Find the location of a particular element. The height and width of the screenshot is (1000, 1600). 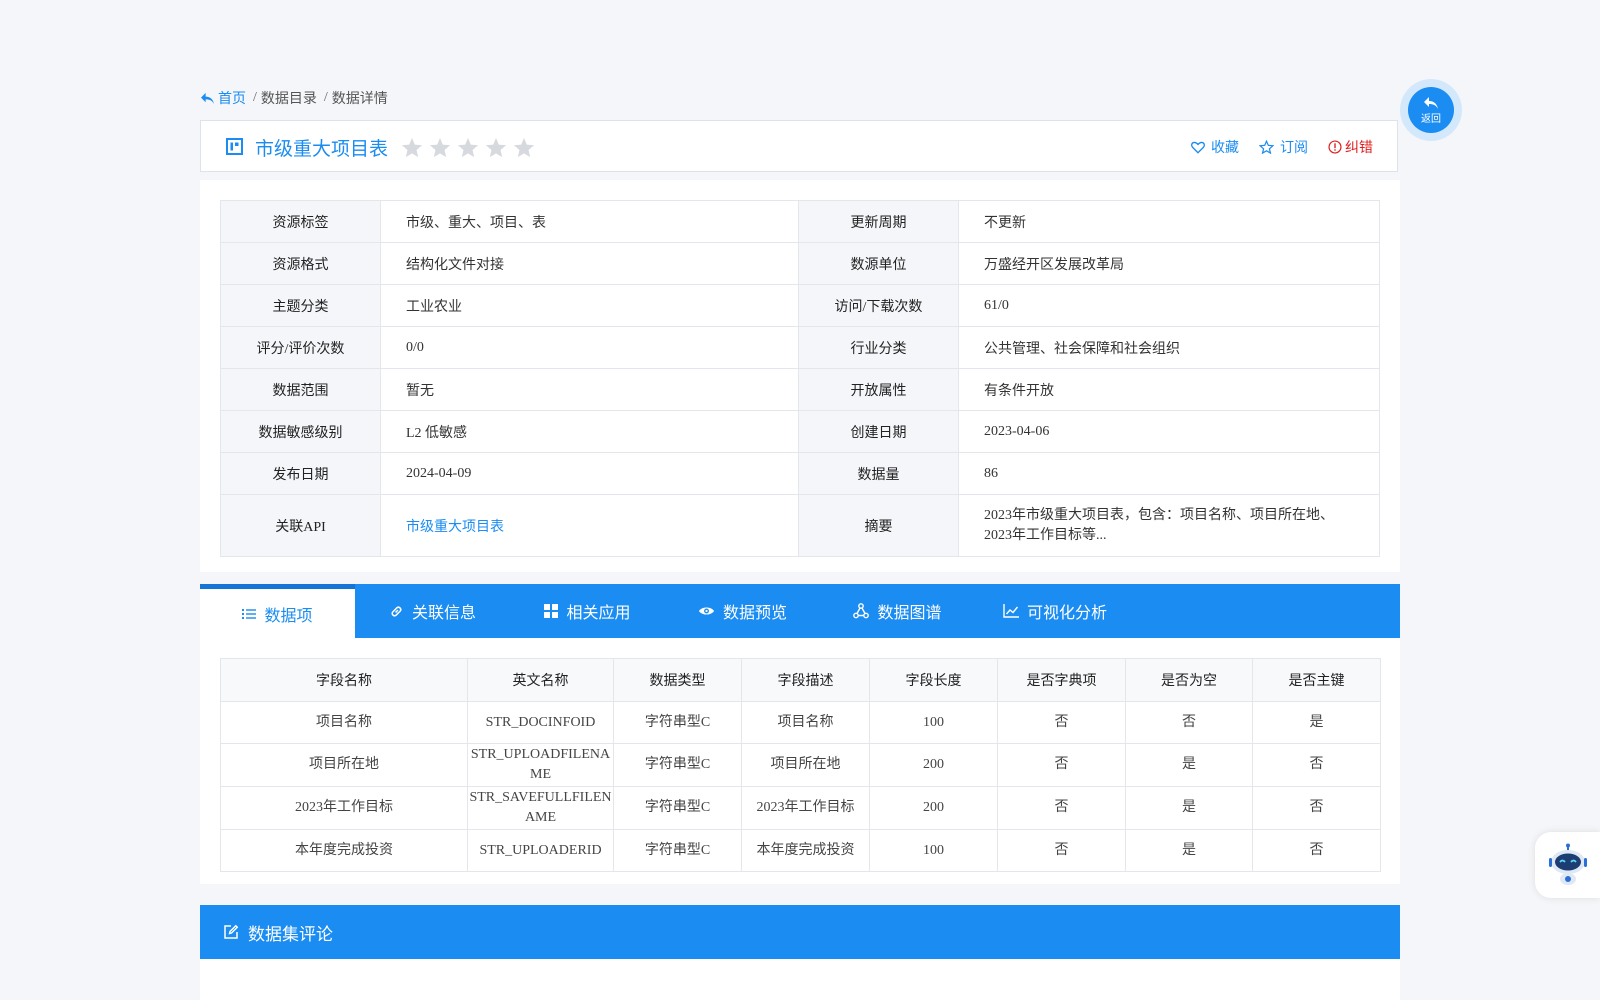

title-actions: 收藏 订阅 纠错 is located at coordinates (1282, 147).